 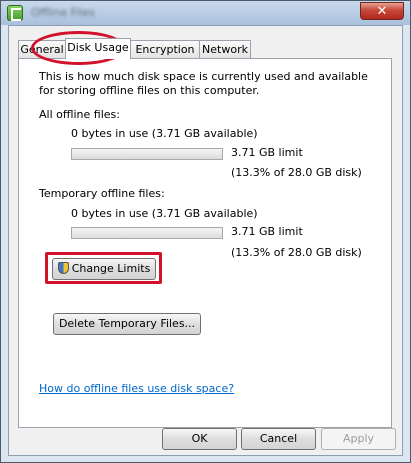 I want to click on all-files-limit: 3.71 GB limit, so click(x=267, y=152).